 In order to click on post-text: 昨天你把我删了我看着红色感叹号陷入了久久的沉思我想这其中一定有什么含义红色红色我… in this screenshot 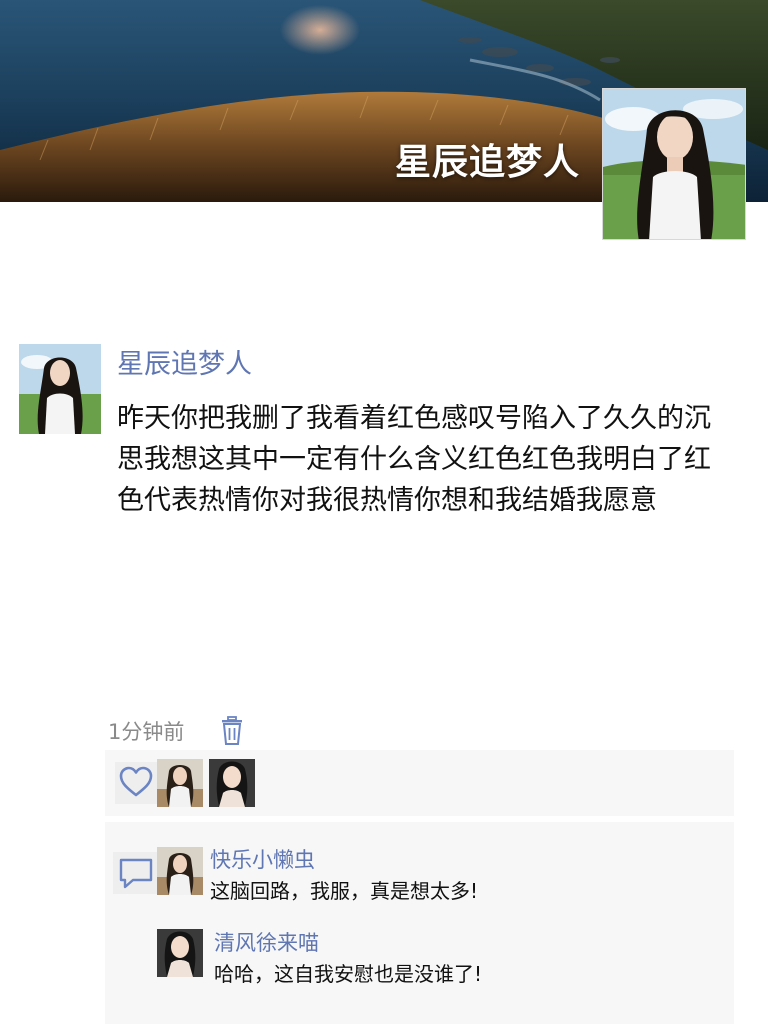, I will do `click(414, 459)`.